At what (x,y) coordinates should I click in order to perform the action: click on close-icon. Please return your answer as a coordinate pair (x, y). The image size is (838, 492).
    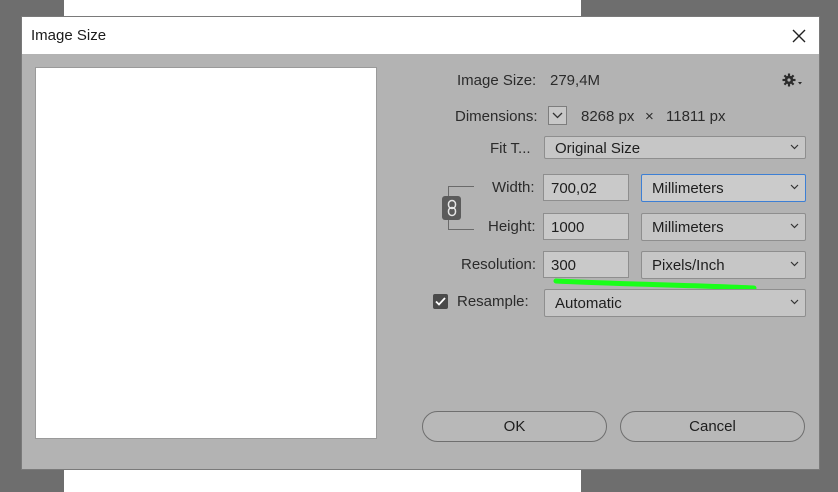
    Looking at the image, I should click on (799, 36).